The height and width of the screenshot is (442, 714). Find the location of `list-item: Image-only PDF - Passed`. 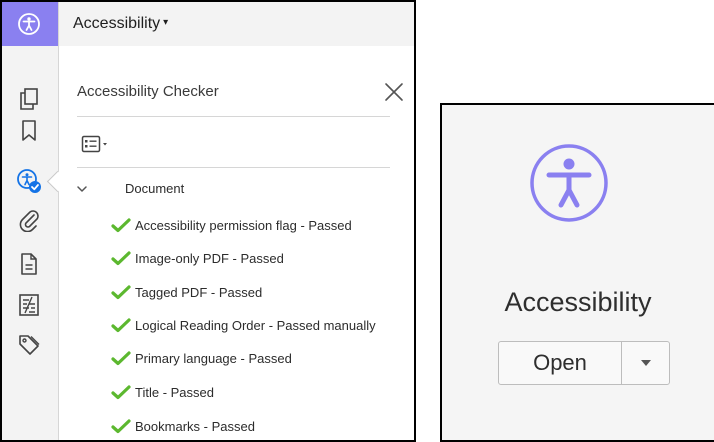

list-item: Image-only PDF - Passed is located at coordinates (197, 258).